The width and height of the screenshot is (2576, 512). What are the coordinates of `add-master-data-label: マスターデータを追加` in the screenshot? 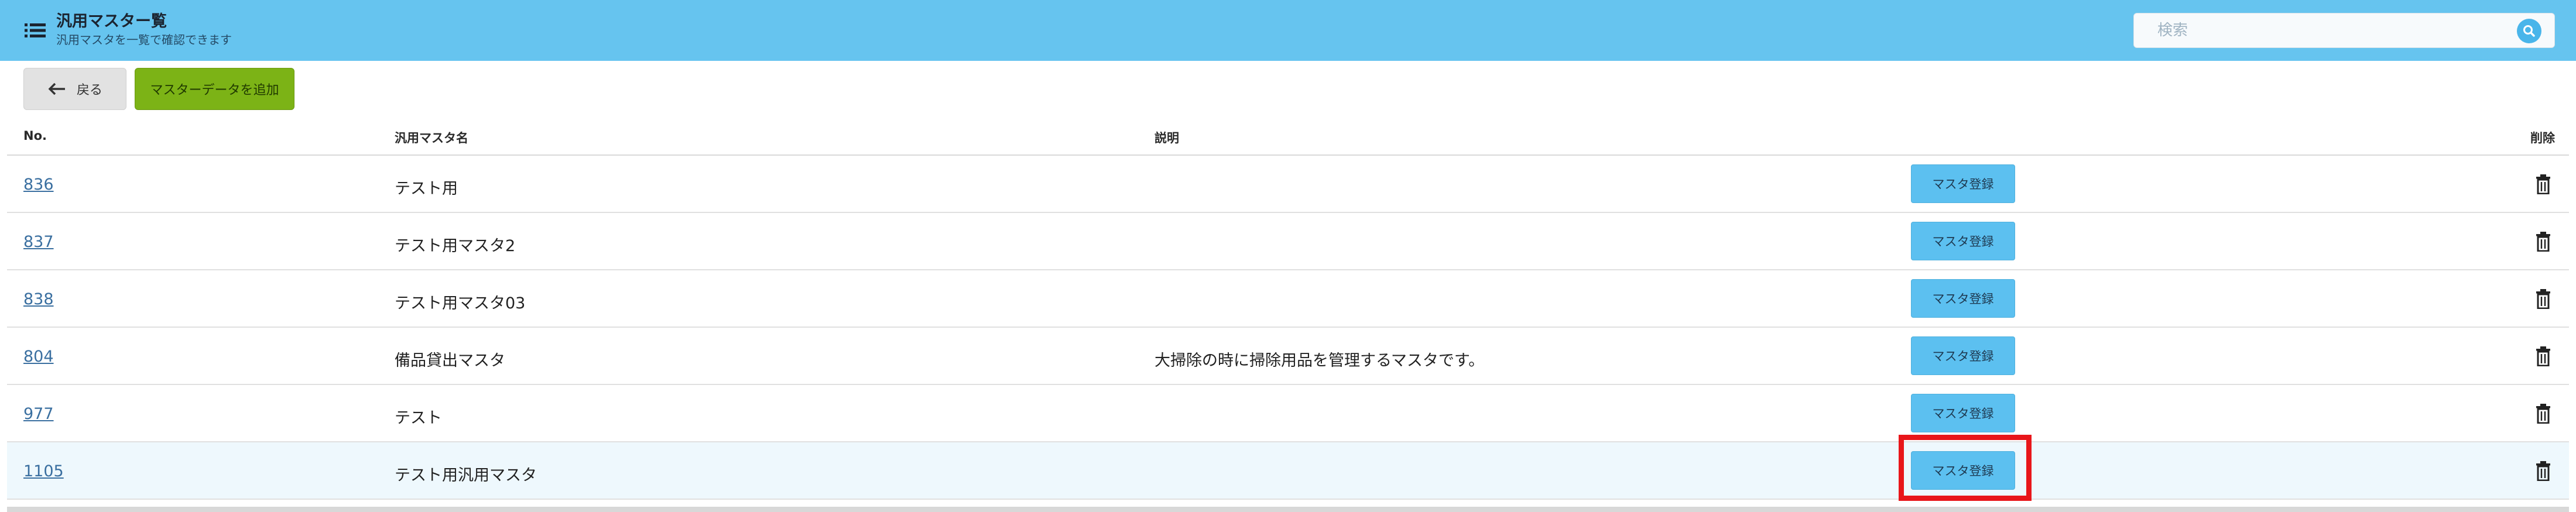 It's located at (214, 90).